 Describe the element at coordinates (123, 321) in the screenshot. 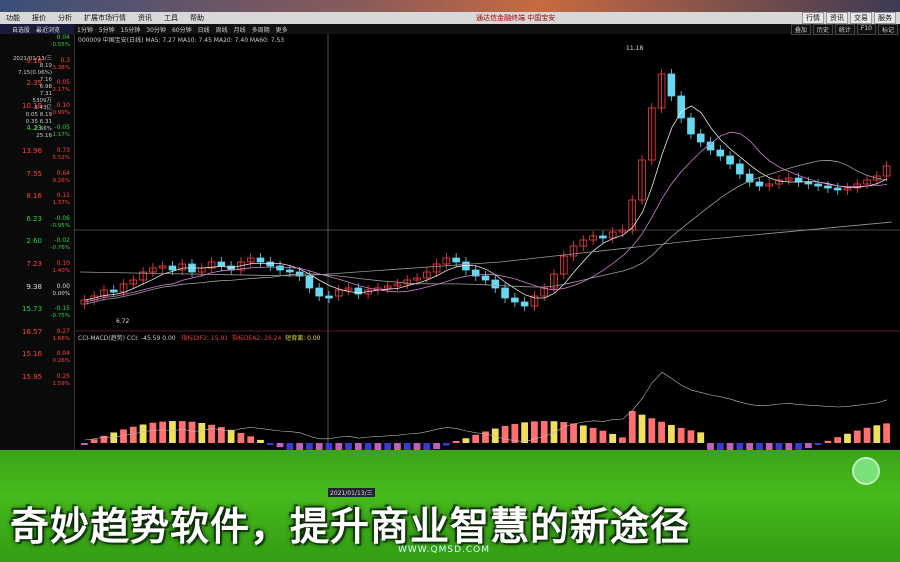

I see `low-price-label: 6.72` at that location.